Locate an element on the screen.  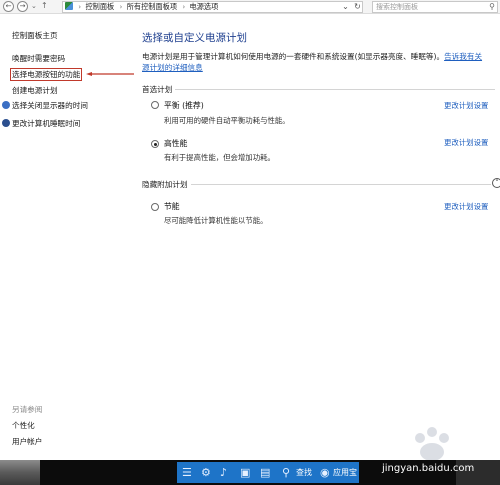
address-field: › 控制面板 › 所有控制面板项 › 电源选项 is located at coordinates (212, 7).